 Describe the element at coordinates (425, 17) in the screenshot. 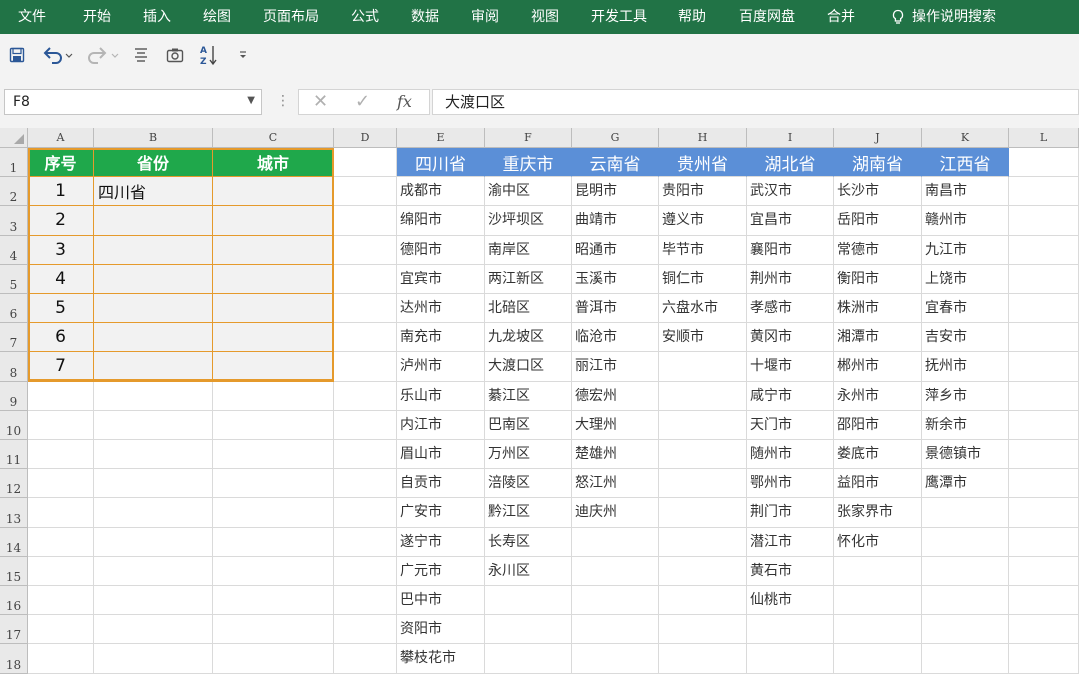

I see `tab-data: 数据` at that location.